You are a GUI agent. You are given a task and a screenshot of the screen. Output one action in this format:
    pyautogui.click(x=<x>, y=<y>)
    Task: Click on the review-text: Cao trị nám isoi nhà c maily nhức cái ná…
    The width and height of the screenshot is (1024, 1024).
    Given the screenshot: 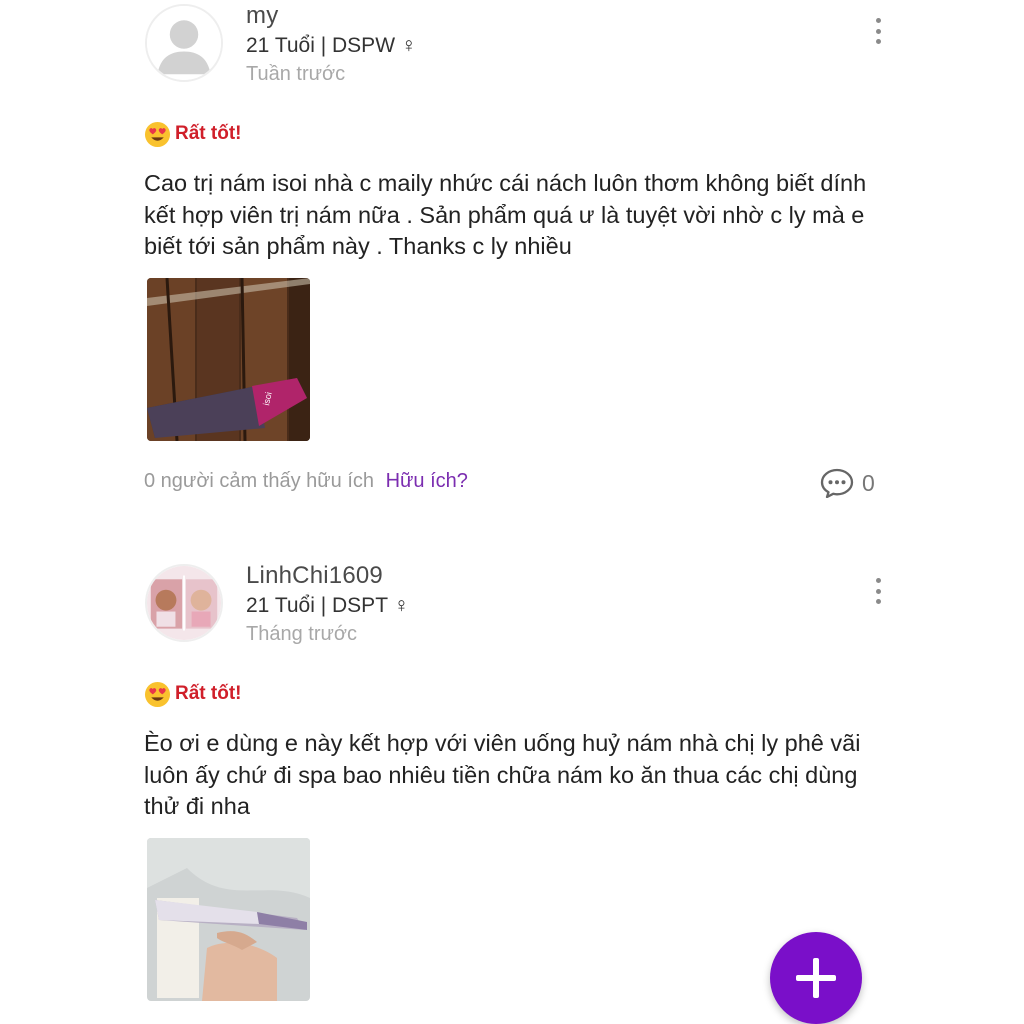 What is the action you would take?
    pyautogui.click(x=505, y=214)
    